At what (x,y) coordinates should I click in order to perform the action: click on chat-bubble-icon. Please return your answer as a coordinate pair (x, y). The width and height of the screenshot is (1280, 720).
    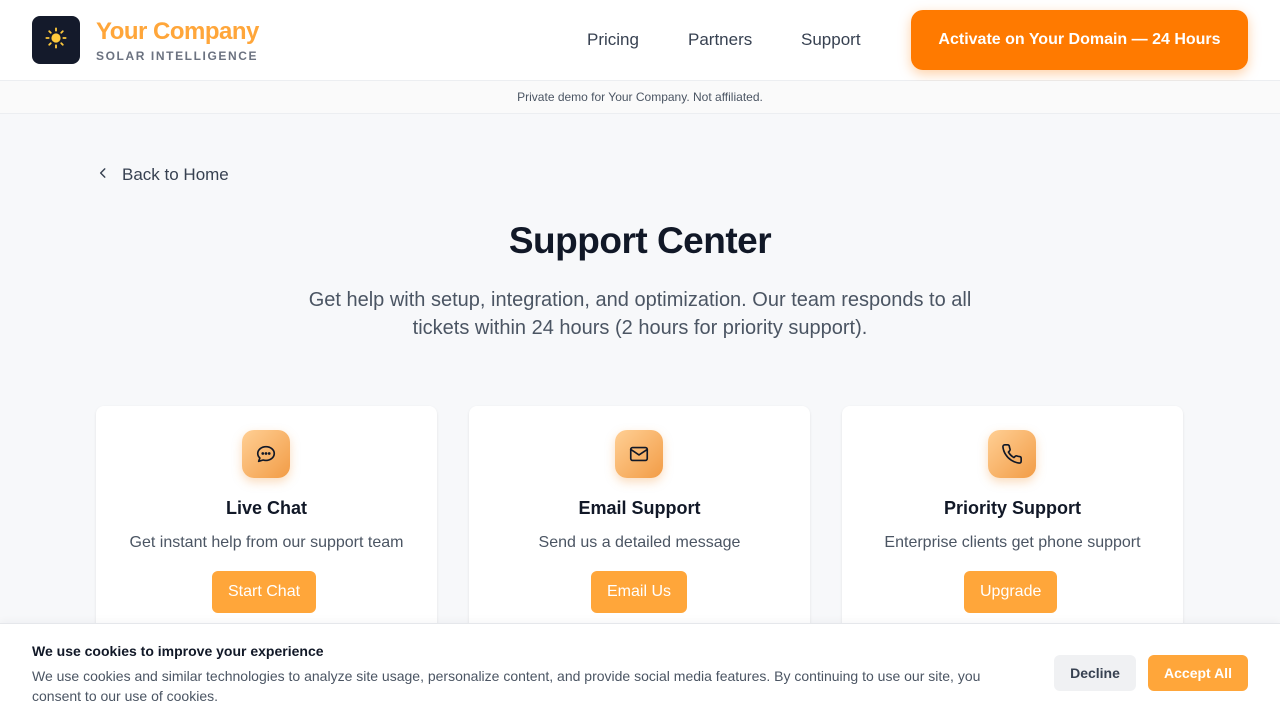
    Looking at the image, I should click on (266, 454).